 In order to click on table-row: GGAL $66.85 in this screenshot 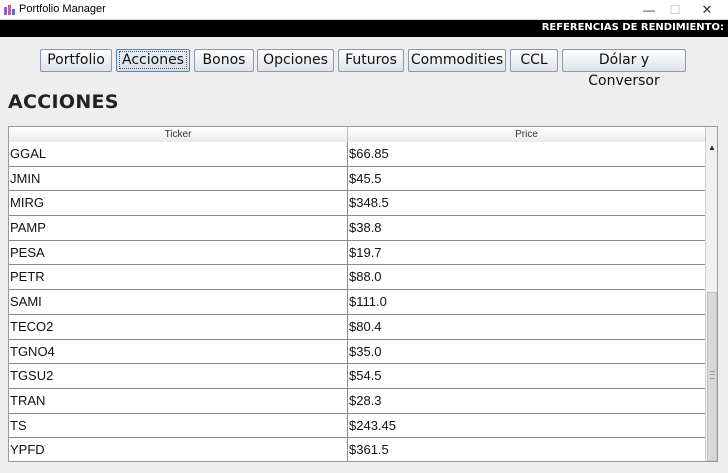, I will do `click(357, 154)`.